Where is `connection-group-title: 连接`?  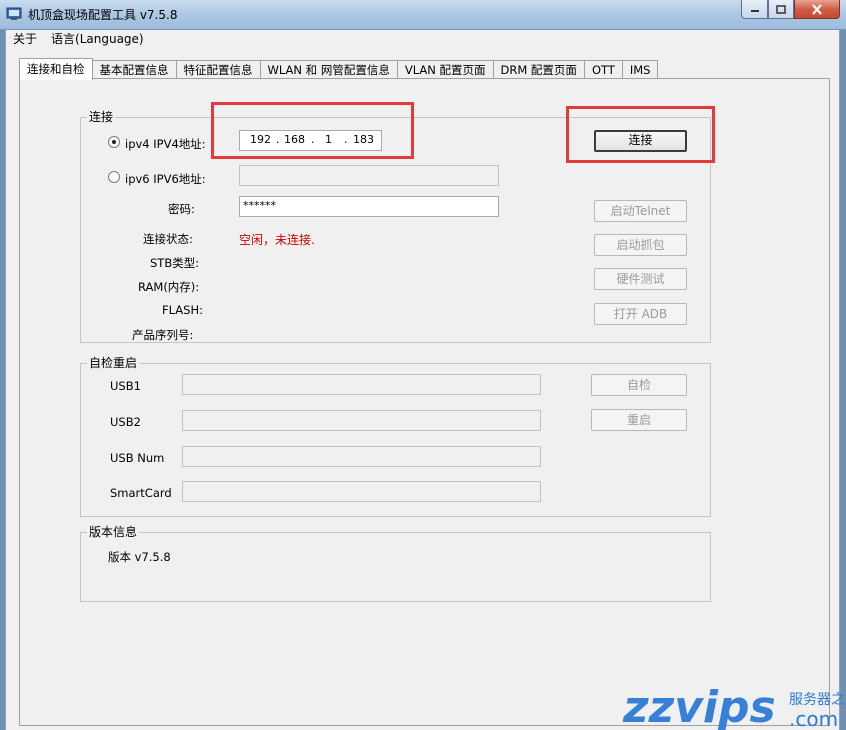
connection-group-title: 连接 is located at coordinates (101, 117).